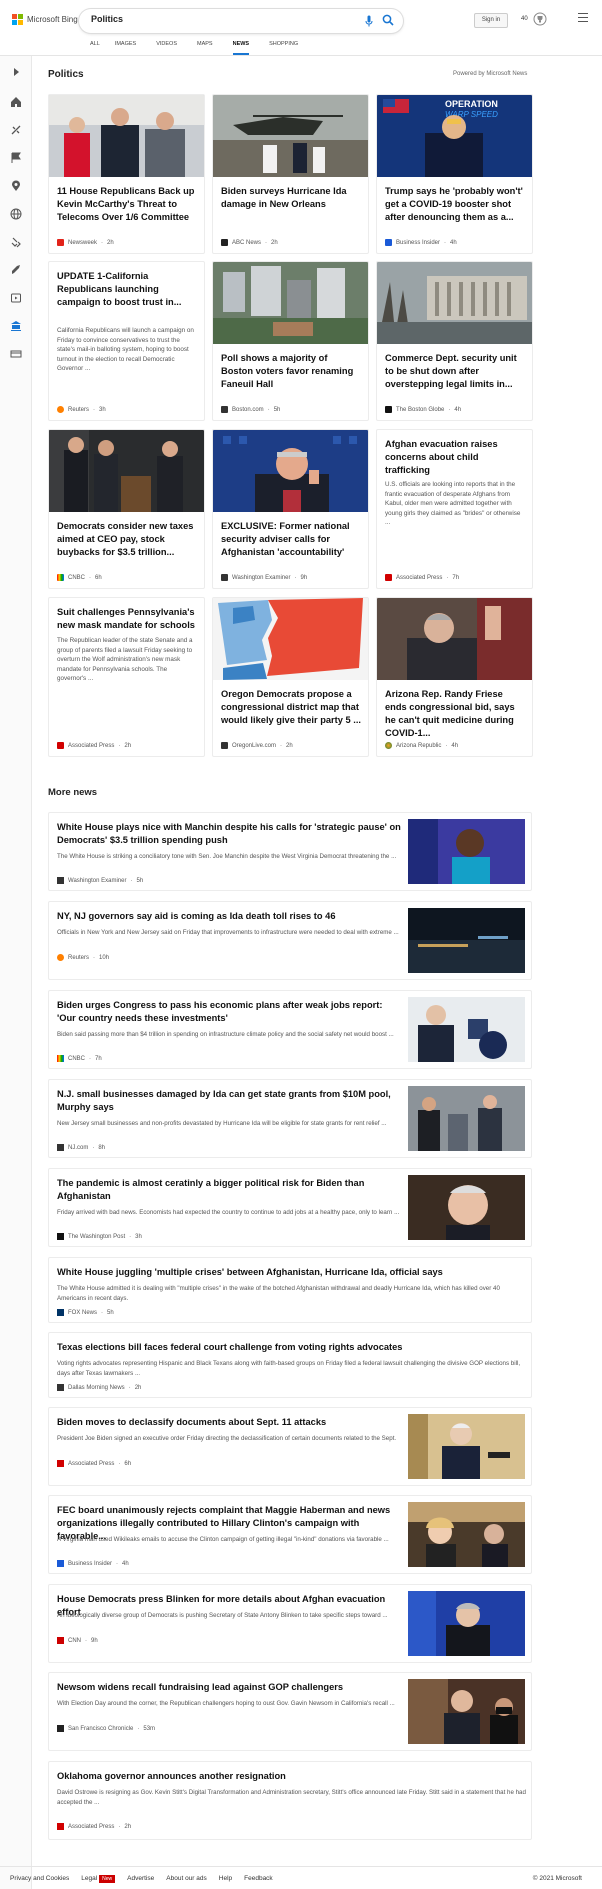  I want to click on bing-logo: Microsoft Bing, so click(45, 19).